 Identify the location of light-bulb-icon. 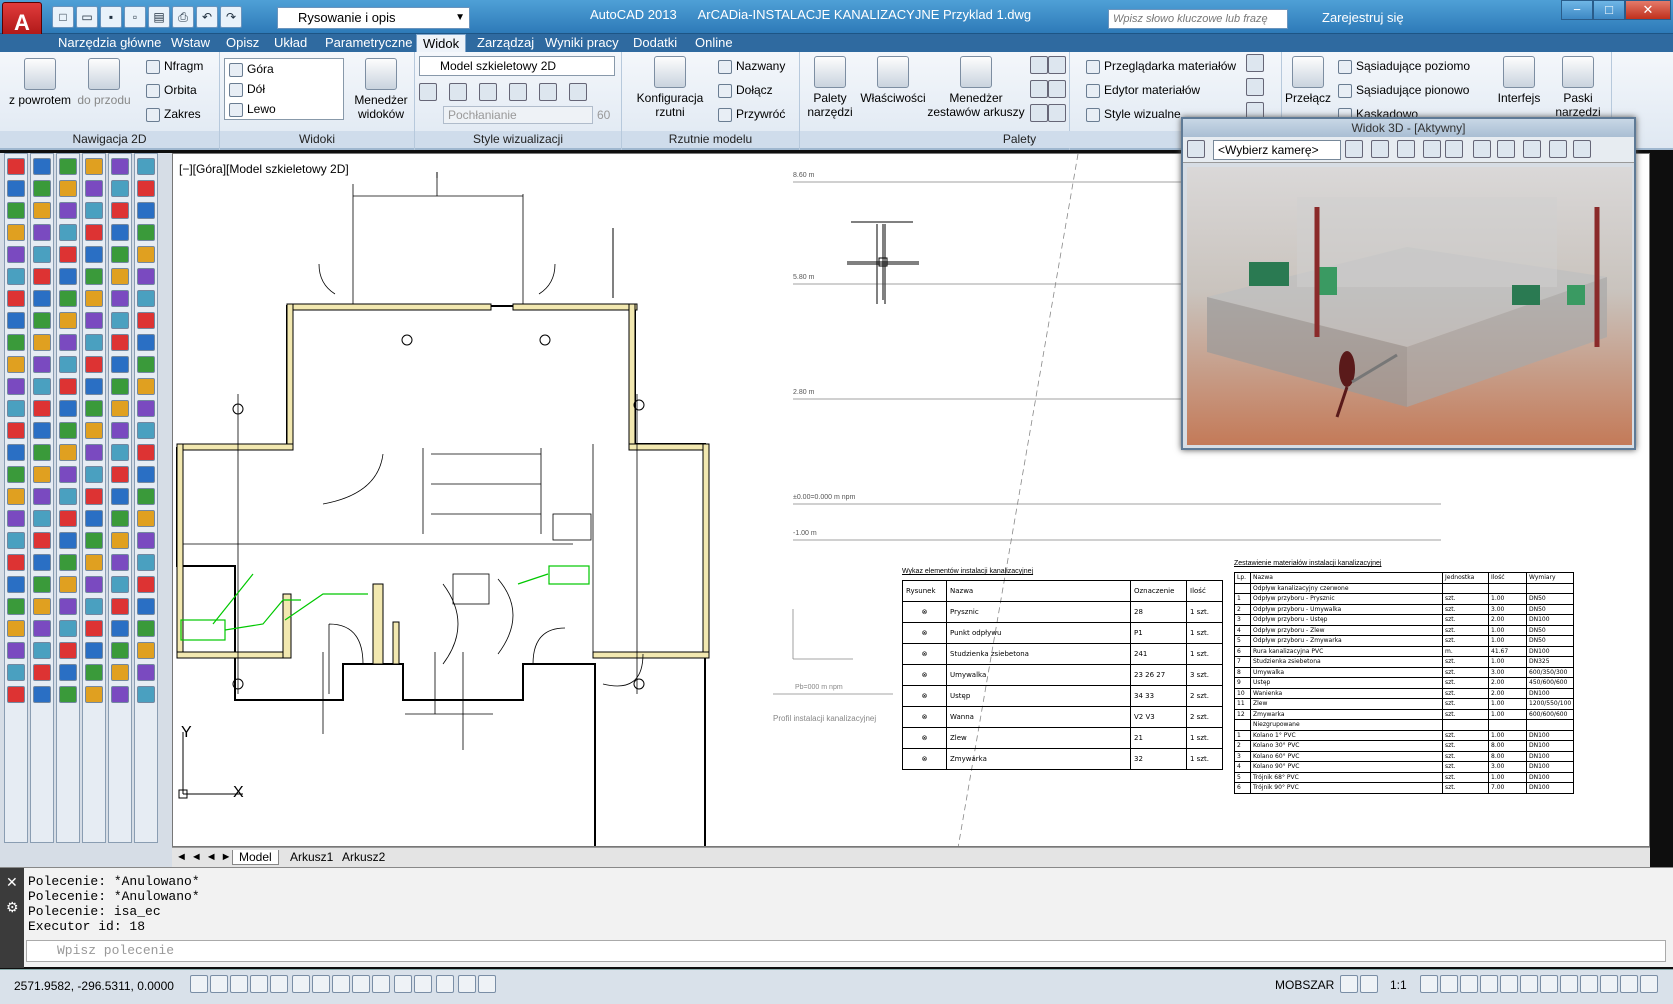
(1482, 149).